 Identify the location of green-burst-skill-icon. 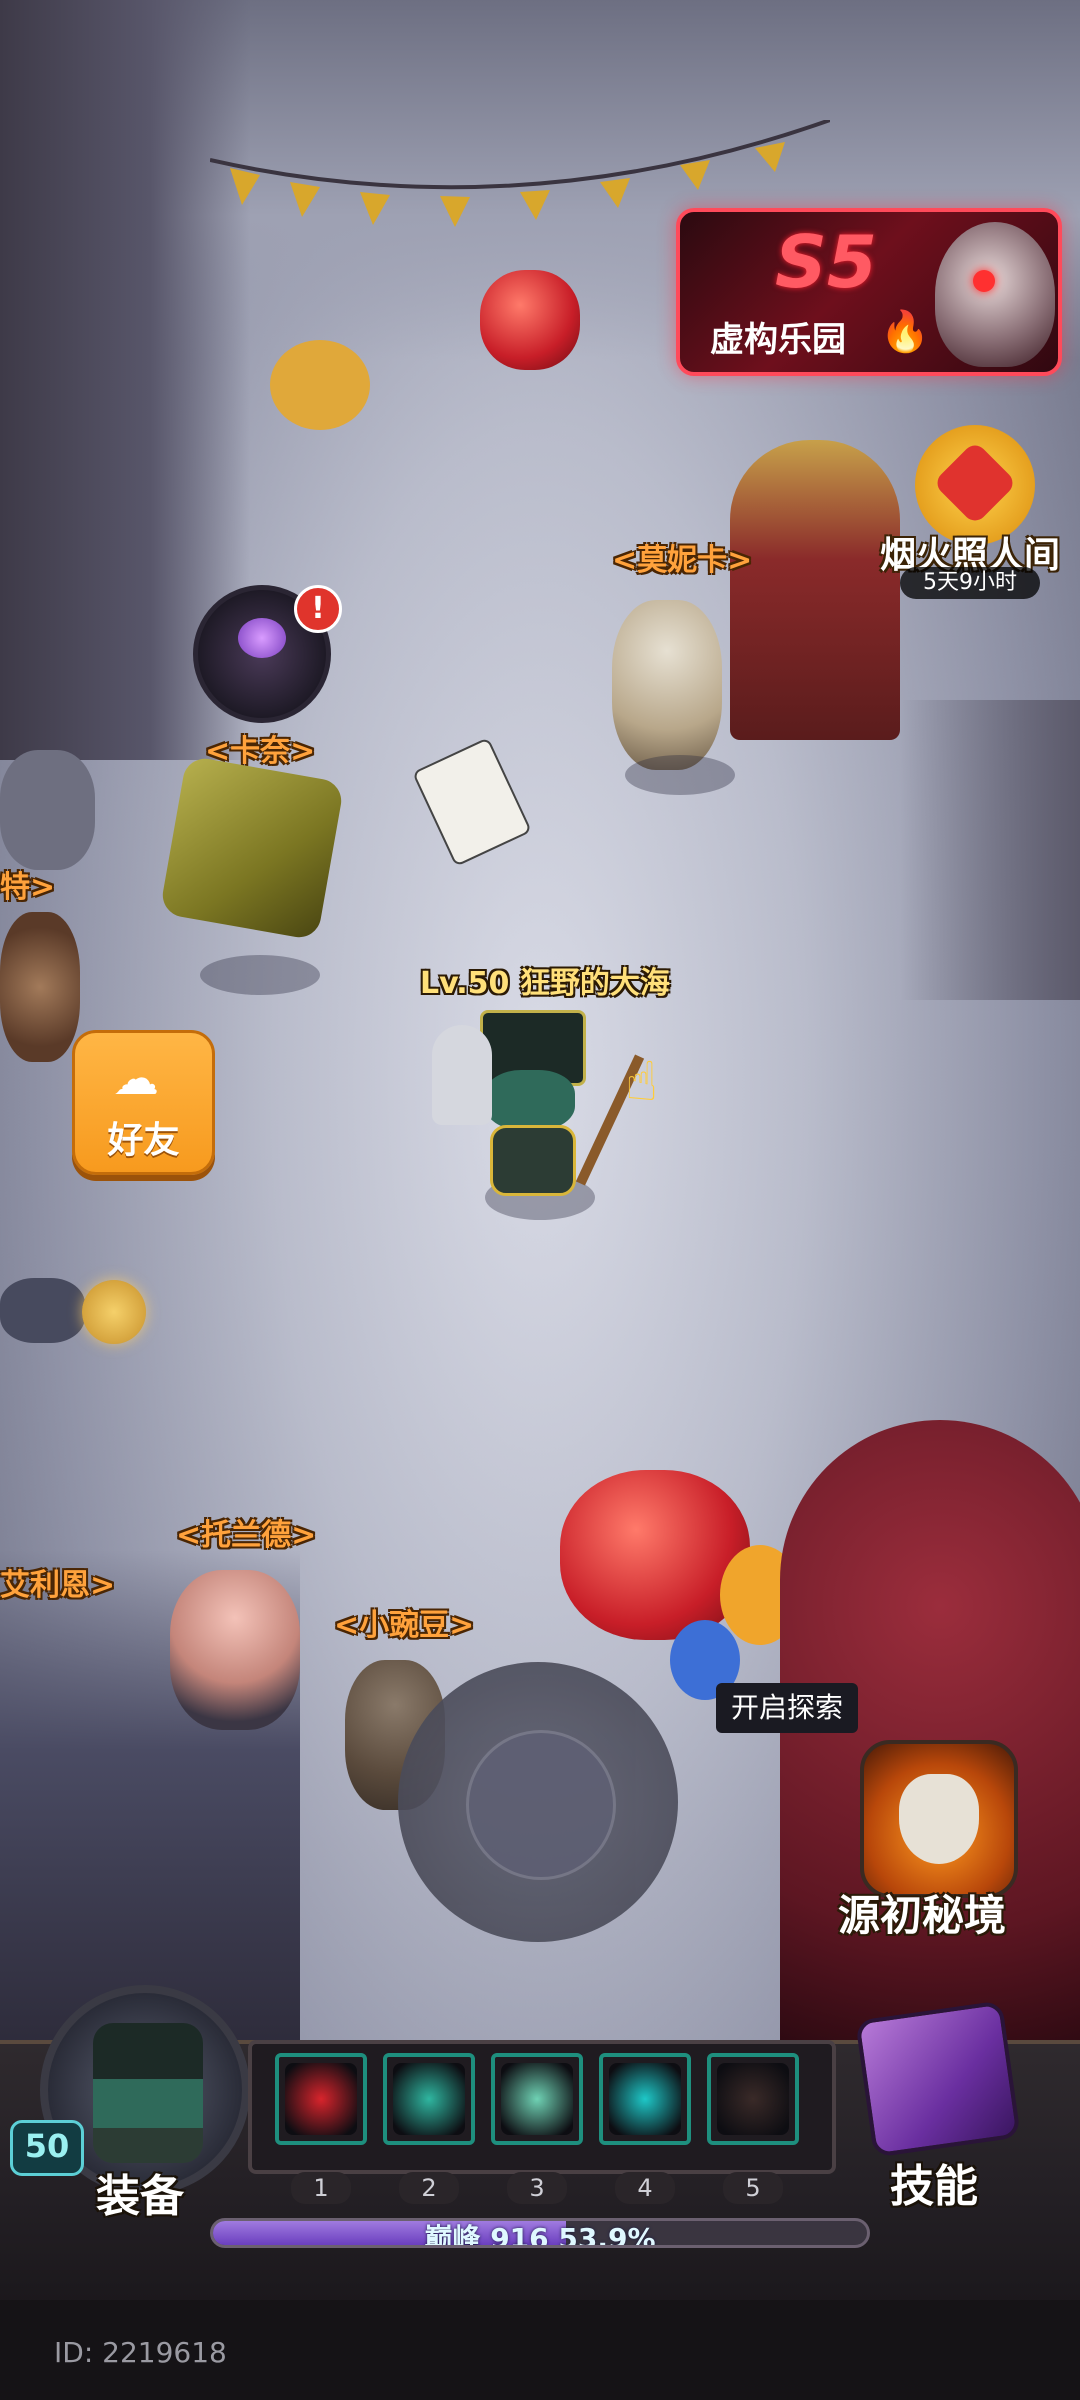
(537, 2099).